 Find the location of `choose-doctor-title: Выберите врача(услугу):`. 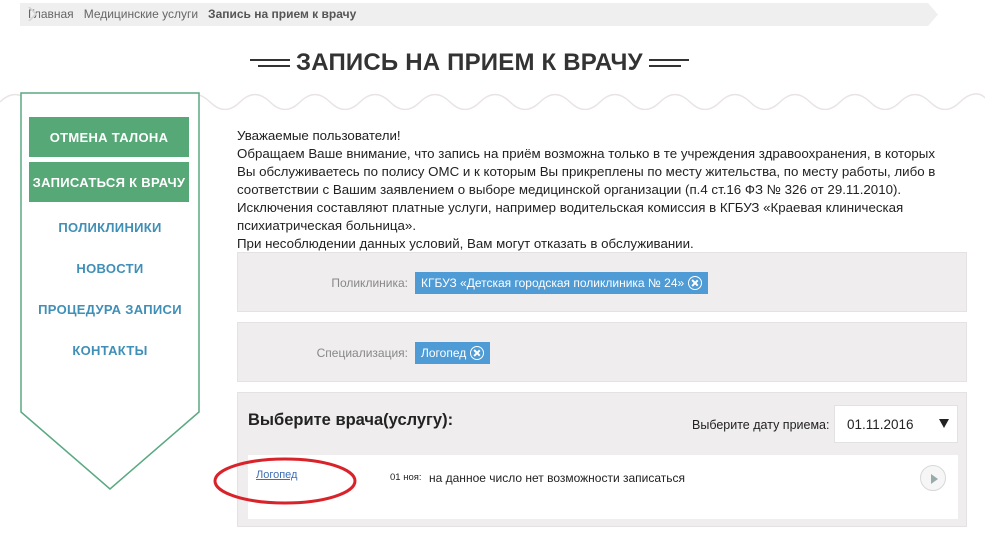

choose-doctor-title: Выберите врача(услугу): is located at coordinates (351, 420).